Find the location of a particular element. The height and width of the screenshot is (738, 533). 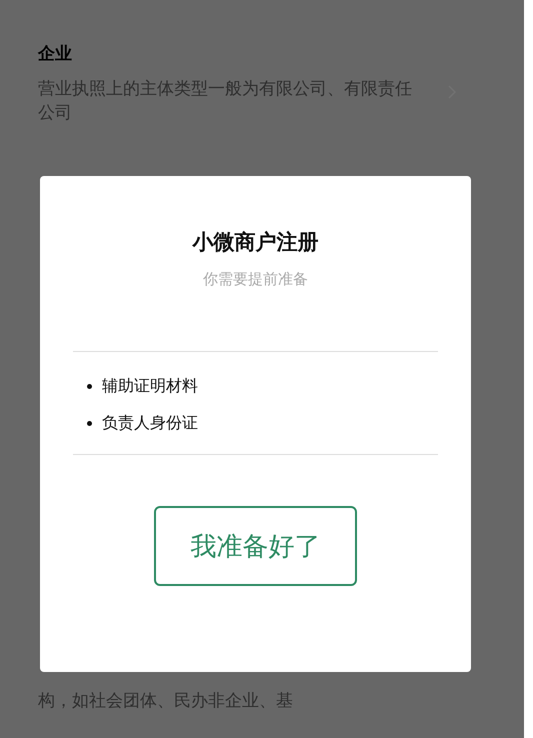

section-description: 营业执照上的主体类型一般为有限公司、有限责任公司 is located at coordinates (225, 101).